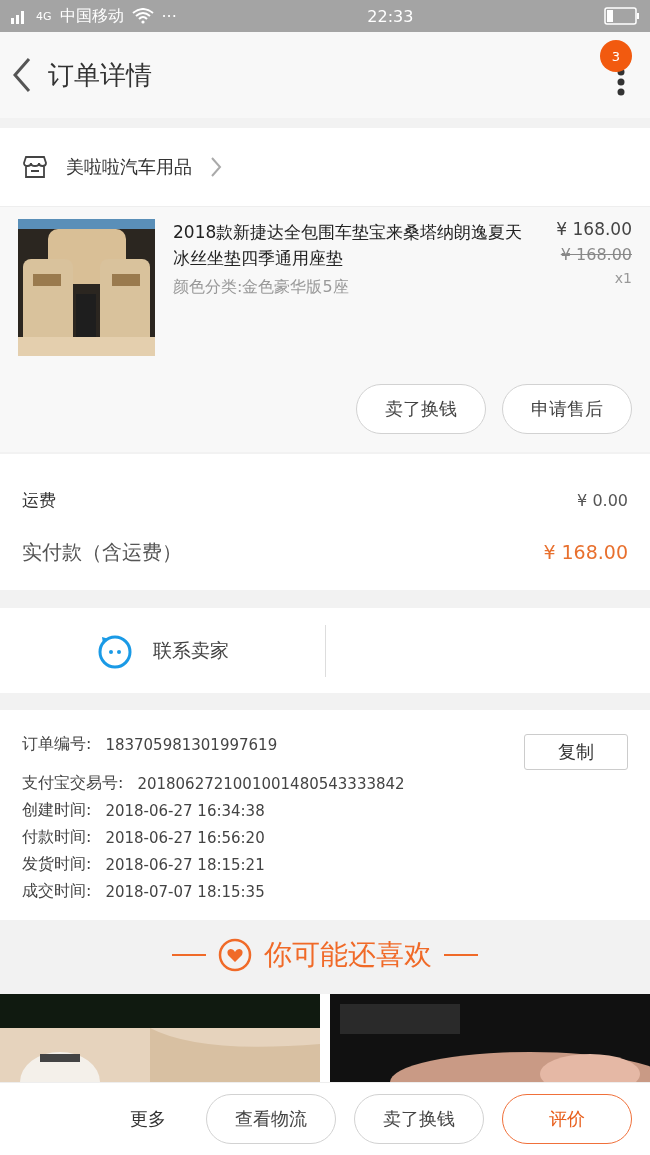 Image resolution: width=650 pixels, height=1155 pixels. What do you see at coordinates (576, 752) in the screenshot?
I see `copy-button: 复制` at bounding box center [576, 752].